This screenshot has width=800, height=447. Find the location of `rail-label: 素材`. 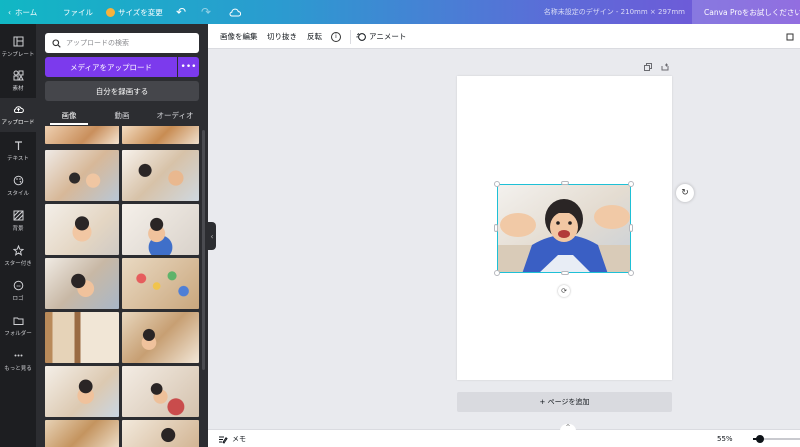

rail-label: 素材 is located at coordinates (18, 89).